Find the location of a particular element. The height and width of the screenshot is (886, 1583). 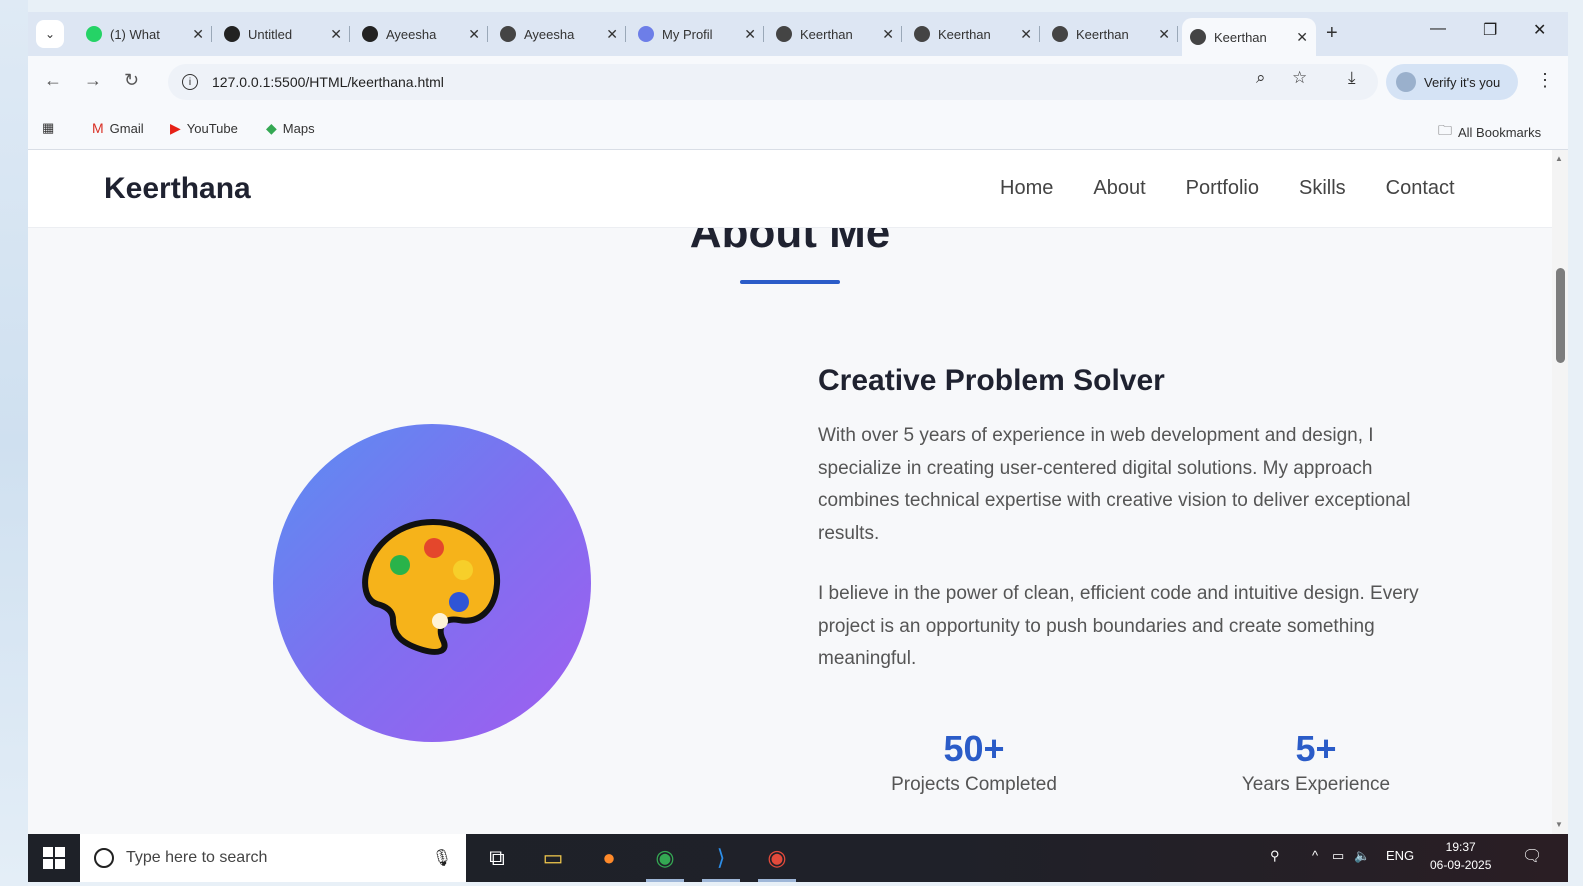

notification-icon: 🗨 is located at coordinates (1532, 856).